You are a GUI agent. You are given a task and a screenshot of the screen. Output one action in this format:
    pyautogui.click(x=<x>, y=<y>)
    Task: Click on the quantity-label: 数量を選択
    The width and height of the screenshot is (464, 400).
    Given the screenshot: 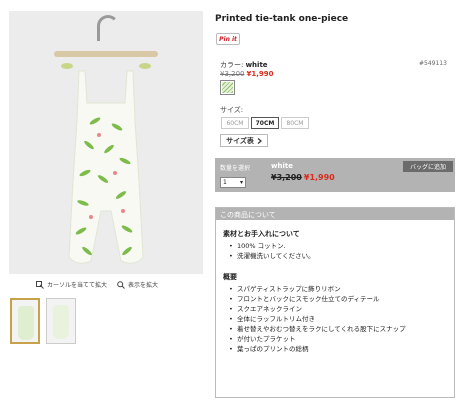 What is the action you would take?
    pyautogui.click(x=235, y=168)
    